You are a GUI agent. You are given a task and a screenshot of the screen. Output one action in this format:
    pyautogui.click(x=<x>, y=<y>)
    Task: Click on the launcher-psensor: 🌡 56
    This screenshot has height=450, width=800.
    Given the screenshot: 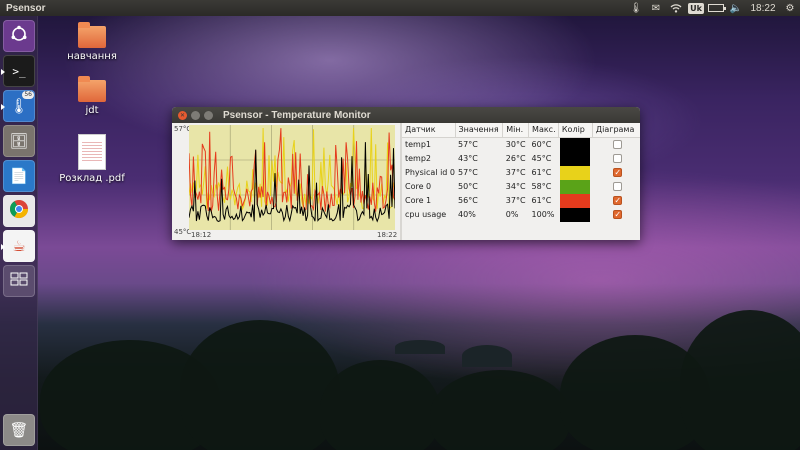 What is the action you would take?
    pyautogui.click(x=18, y=106)
    